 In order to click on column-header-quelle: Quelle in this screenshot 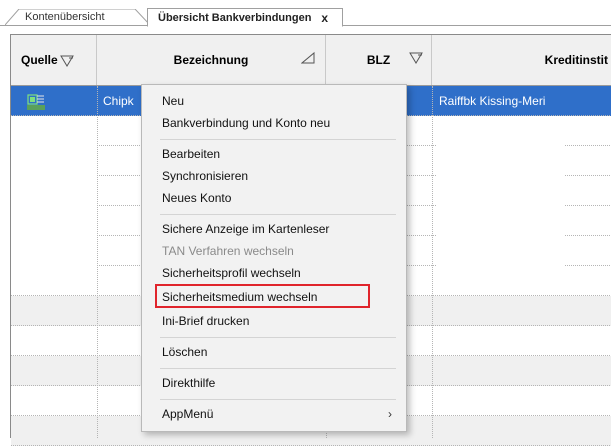, I will do `click(54, 60)`.